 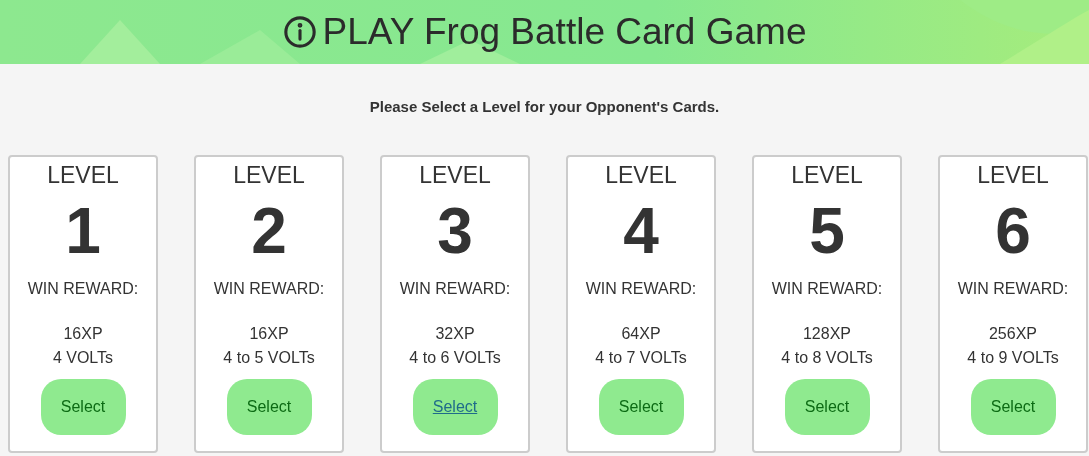 What do you see at coordinates (827, 358) in the screenshot?
I see `volts-reward: 4 to 8 VOLTs` at bounding box center [827, 358].